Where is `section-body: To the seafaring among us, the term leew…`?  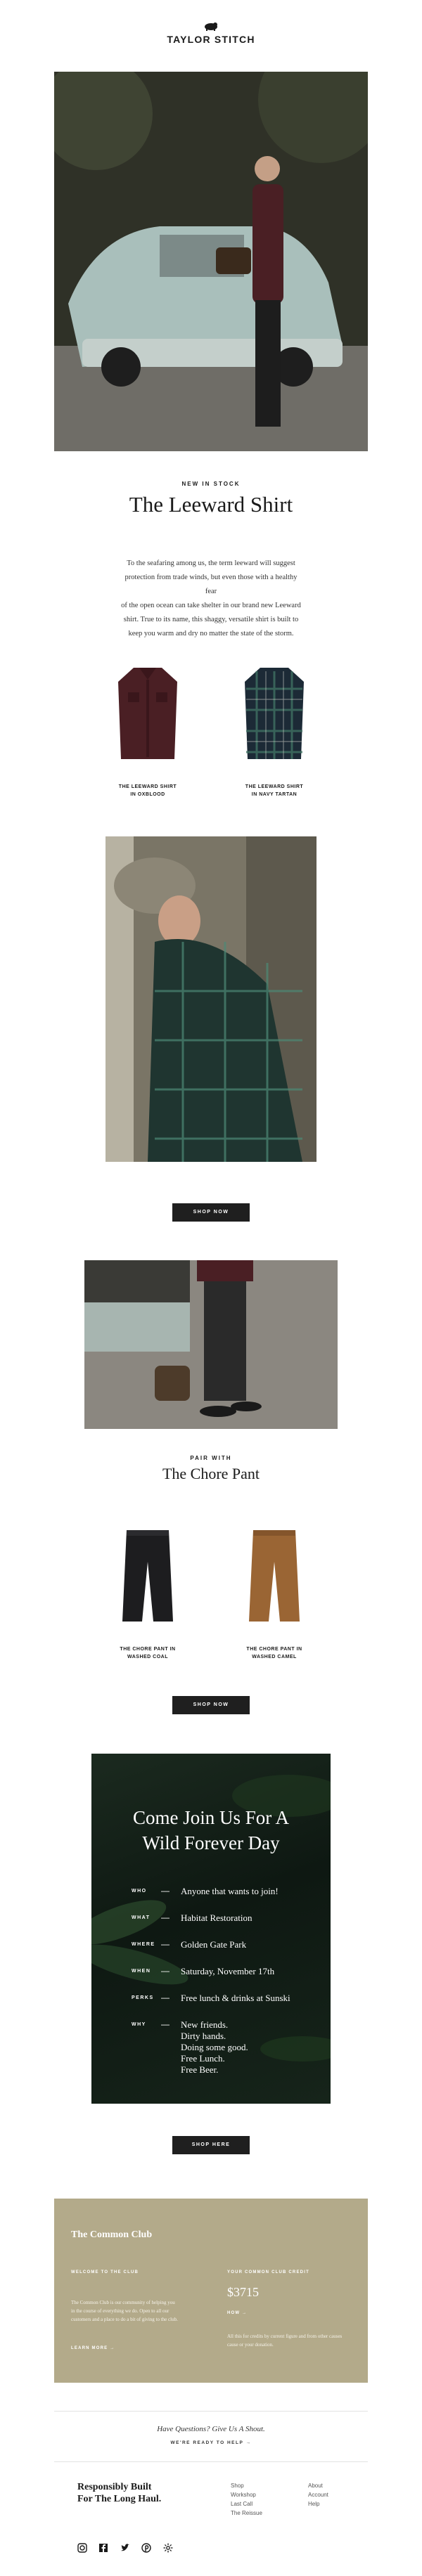
section-body: To the seafaring among us, the term leew… is located at coordinates (211, 599).